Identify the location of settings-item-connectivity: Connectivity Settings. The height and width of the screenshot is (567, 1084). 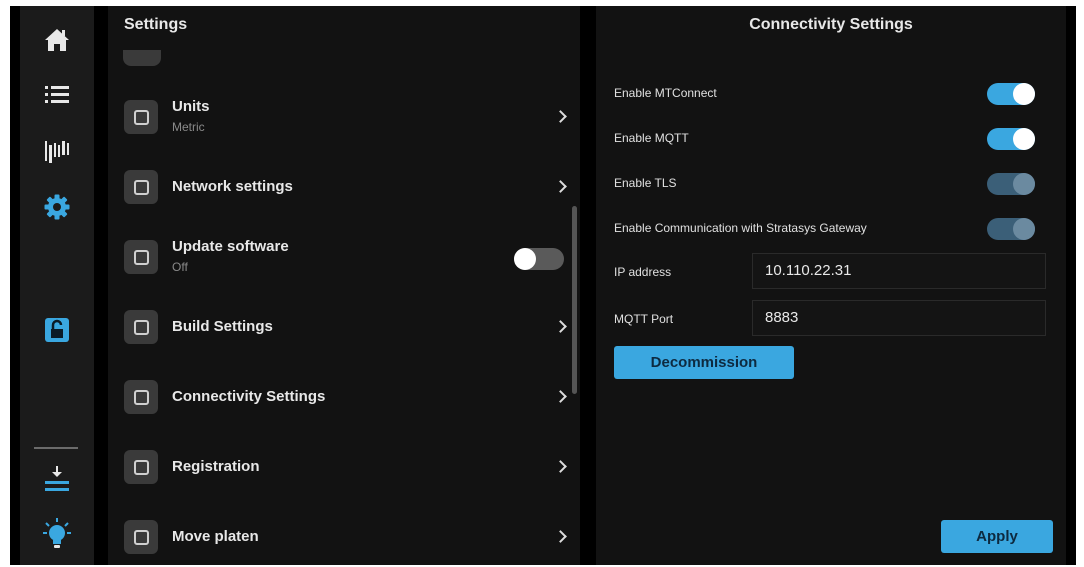
(338, 397).